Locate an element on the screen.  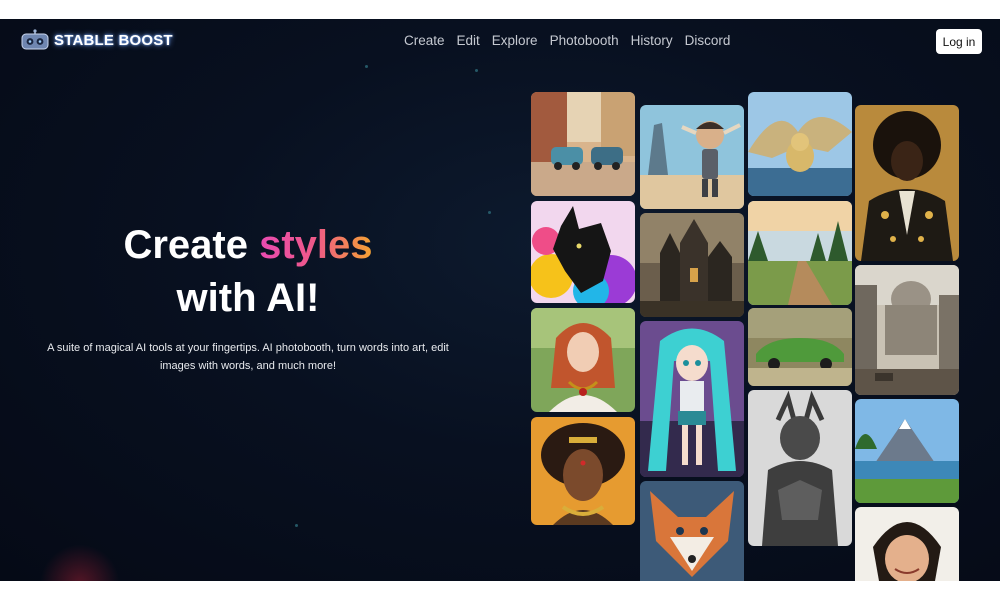
brand-name: STABLE BOOST is located at coordinates (113, 40).